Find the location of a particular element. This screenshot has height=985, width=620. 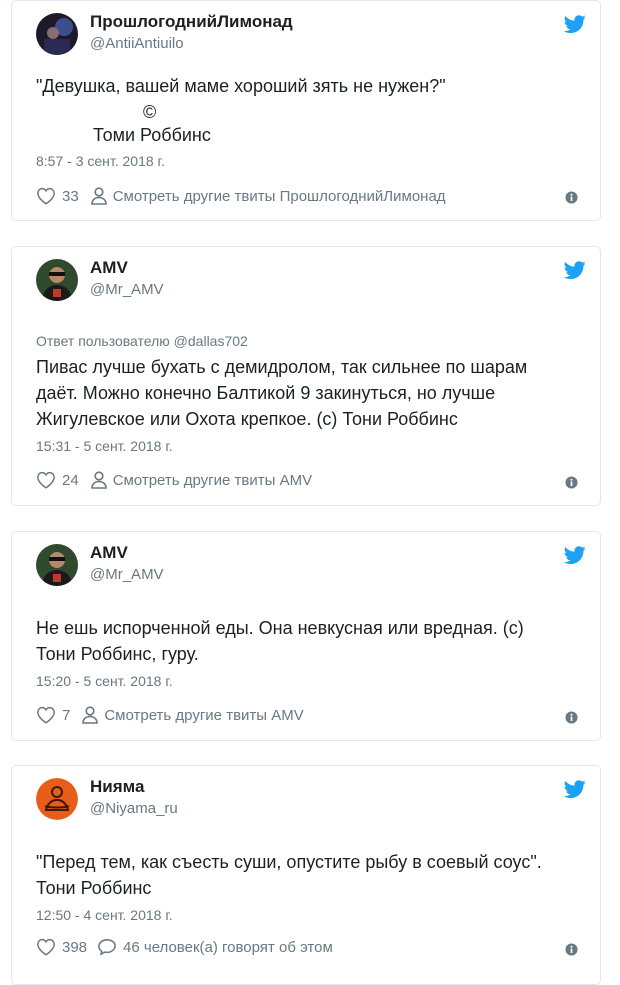

tweet-timestamp: 12:50 - 4 сент. 2018 г. is located at coordinates (104, 915).